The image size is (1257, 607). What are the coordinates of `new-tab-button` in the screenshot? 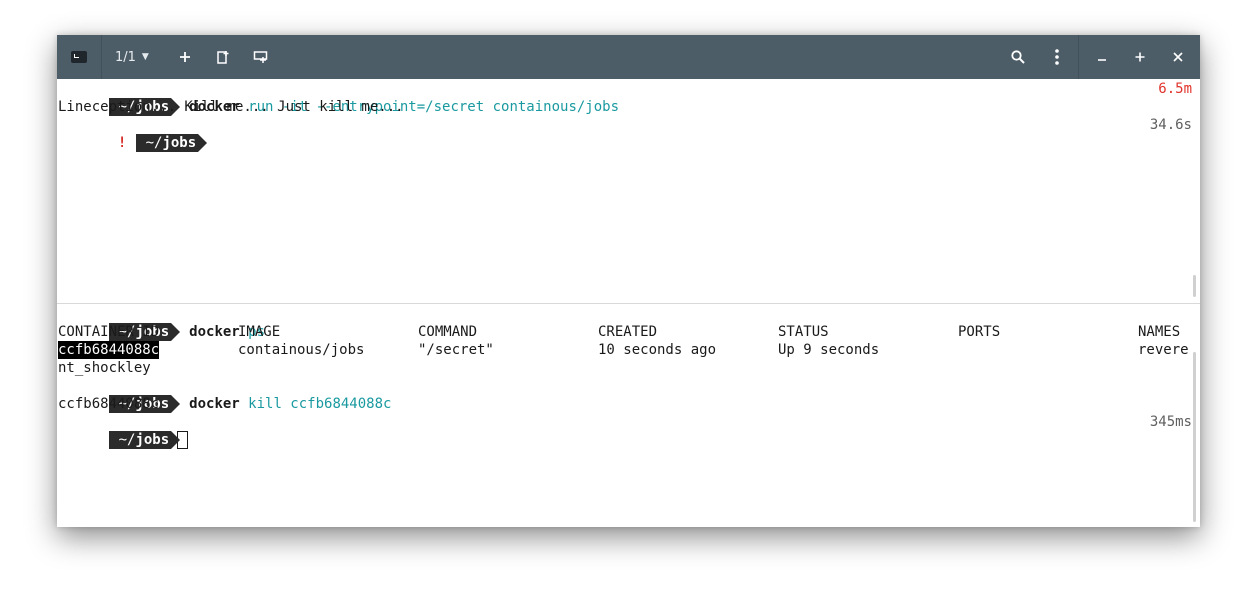 It's located at (185, 57).